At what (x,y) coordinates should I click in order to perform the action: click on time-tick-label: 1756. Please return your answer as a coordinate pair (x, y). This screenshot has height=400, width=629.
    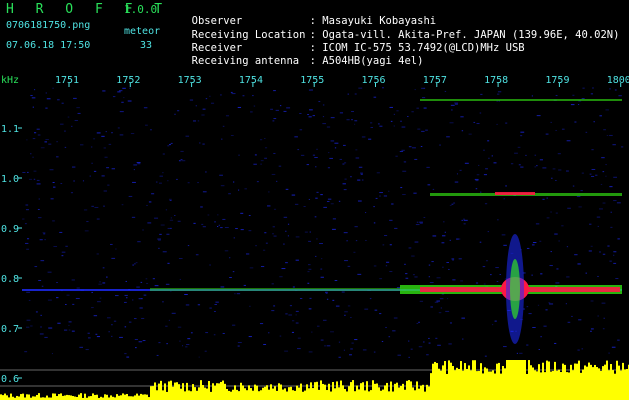
    Looking at the image, I should click on (374, 80).